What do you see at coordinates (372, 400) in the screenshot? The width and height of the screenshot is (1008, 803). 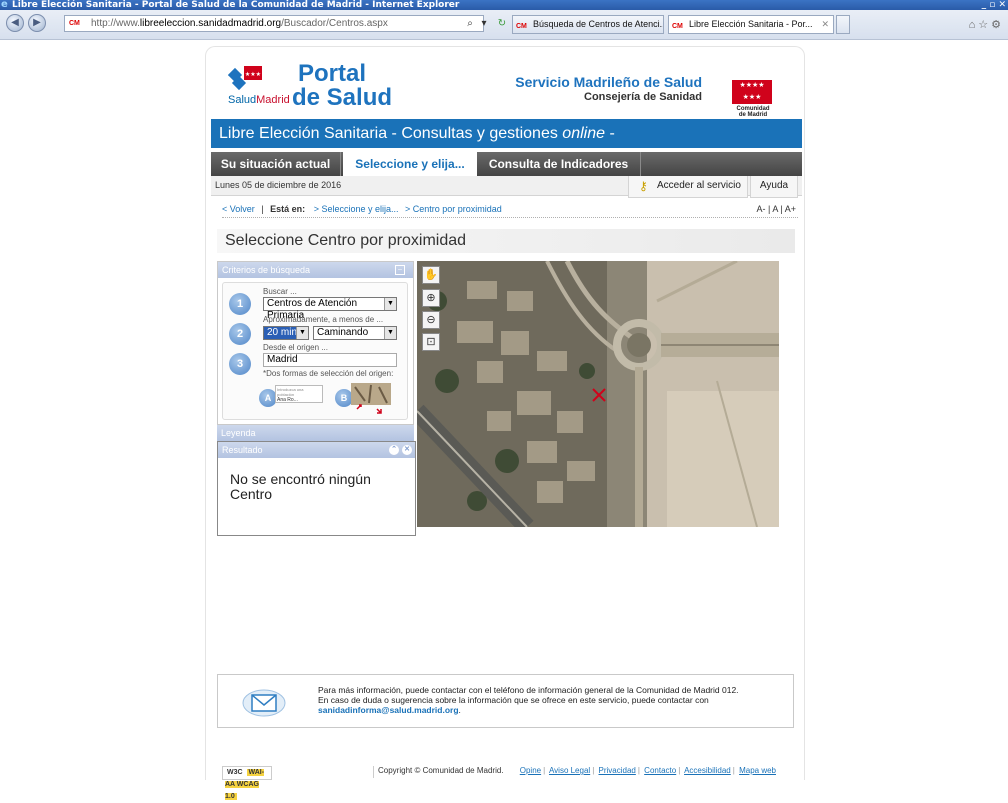 I see `option-b-map-preview-icon` at bounding box center [372, 400].